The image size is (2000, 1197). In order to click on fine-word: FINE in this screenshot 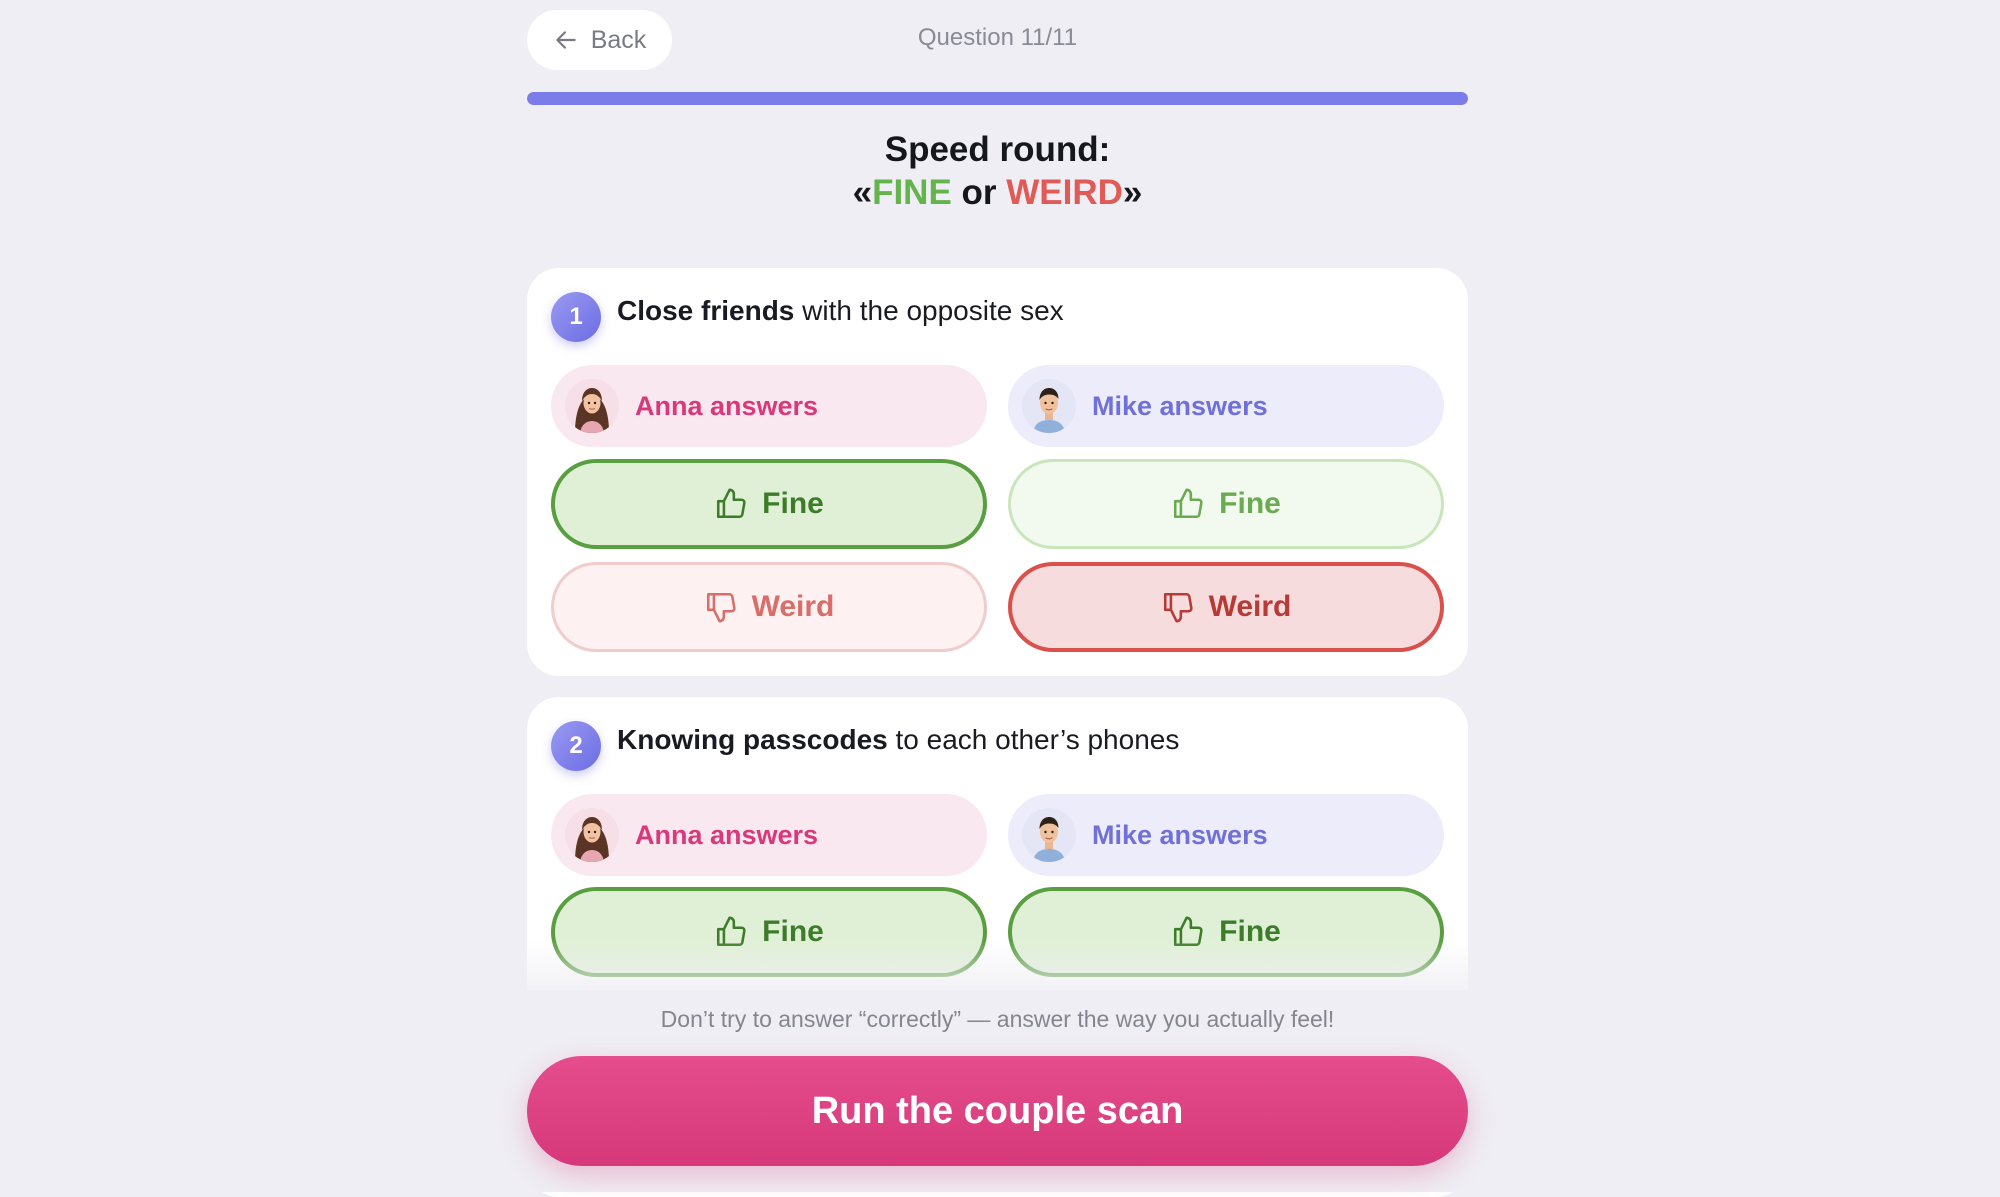, I will do `click(912, 192)`.